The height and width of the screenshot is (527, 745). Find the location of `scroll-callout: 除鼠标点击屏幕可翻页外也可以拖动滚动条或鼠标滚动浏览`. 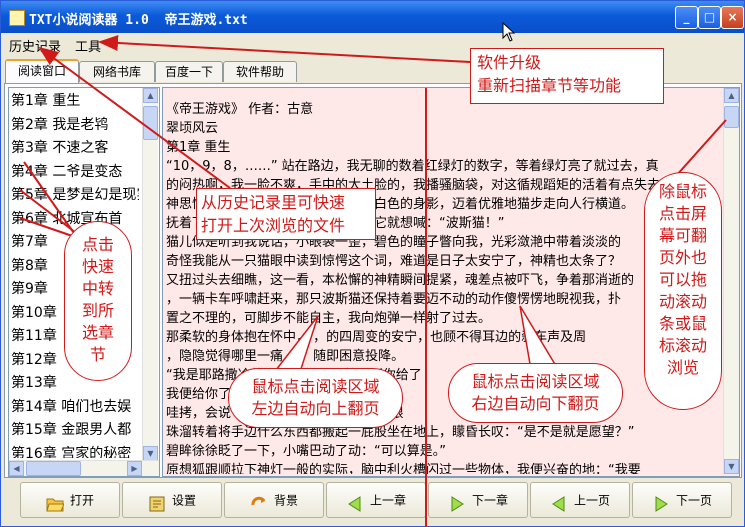

scroll-callout: 除鼠标点击屏幕可翻页外也可以拖动滚动条或鼠标滚动浏览 is located at coordinates (683, 291).